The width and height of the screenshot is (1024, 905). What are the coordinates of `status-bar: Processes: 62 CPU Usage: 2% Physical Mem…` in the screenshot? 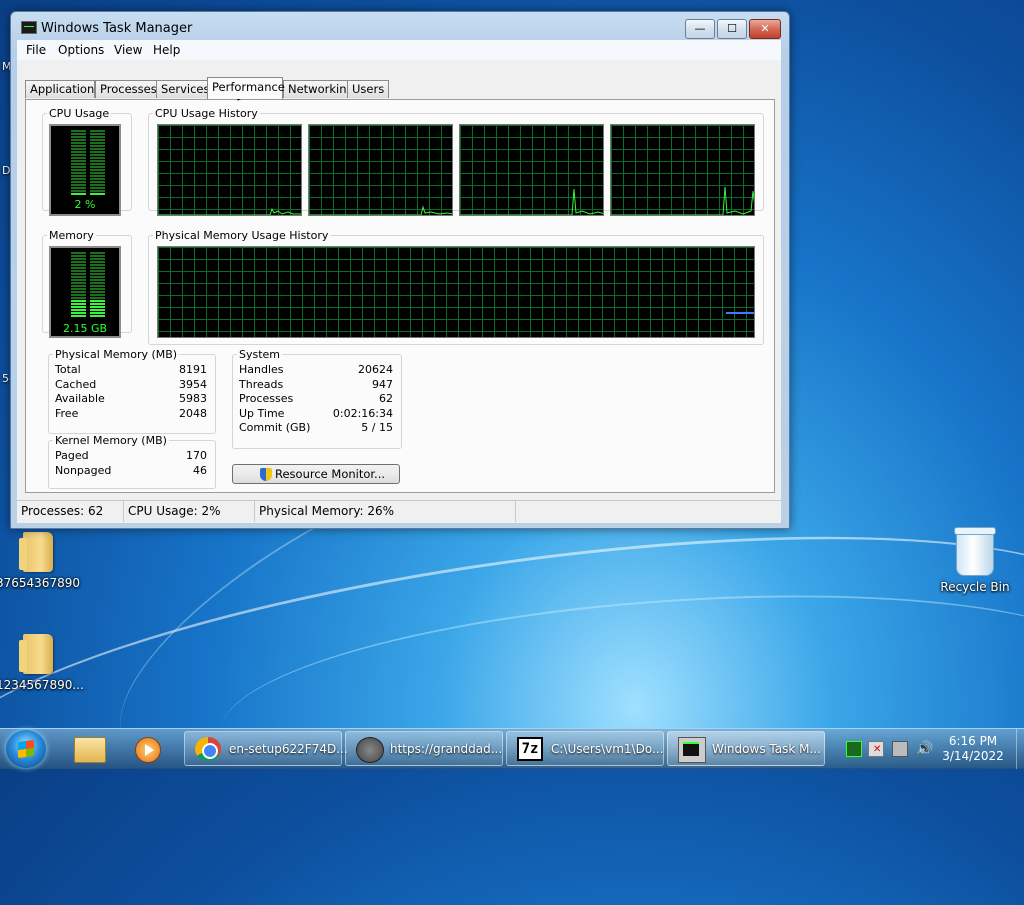 It's located at (399, 511).